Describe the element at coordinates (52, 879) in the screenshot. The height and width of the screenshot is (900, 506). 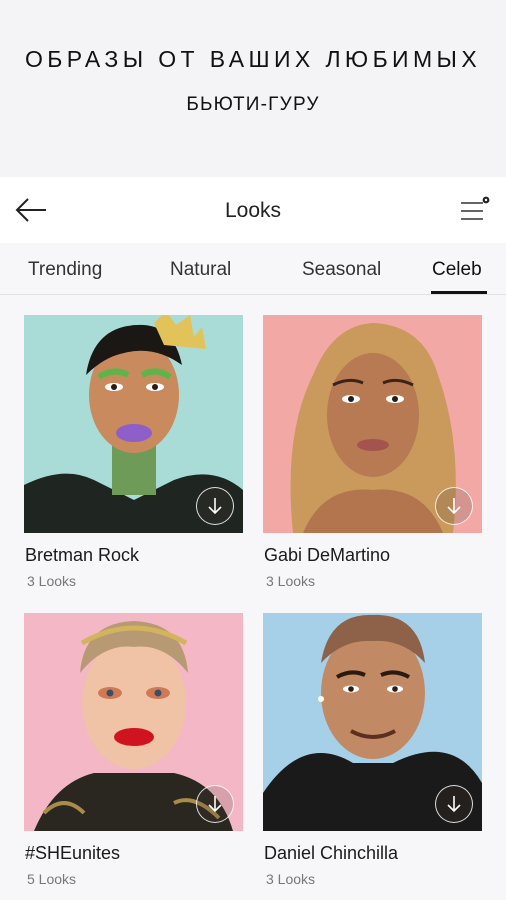
I see `card-look-count: 5 Looks` at that location.